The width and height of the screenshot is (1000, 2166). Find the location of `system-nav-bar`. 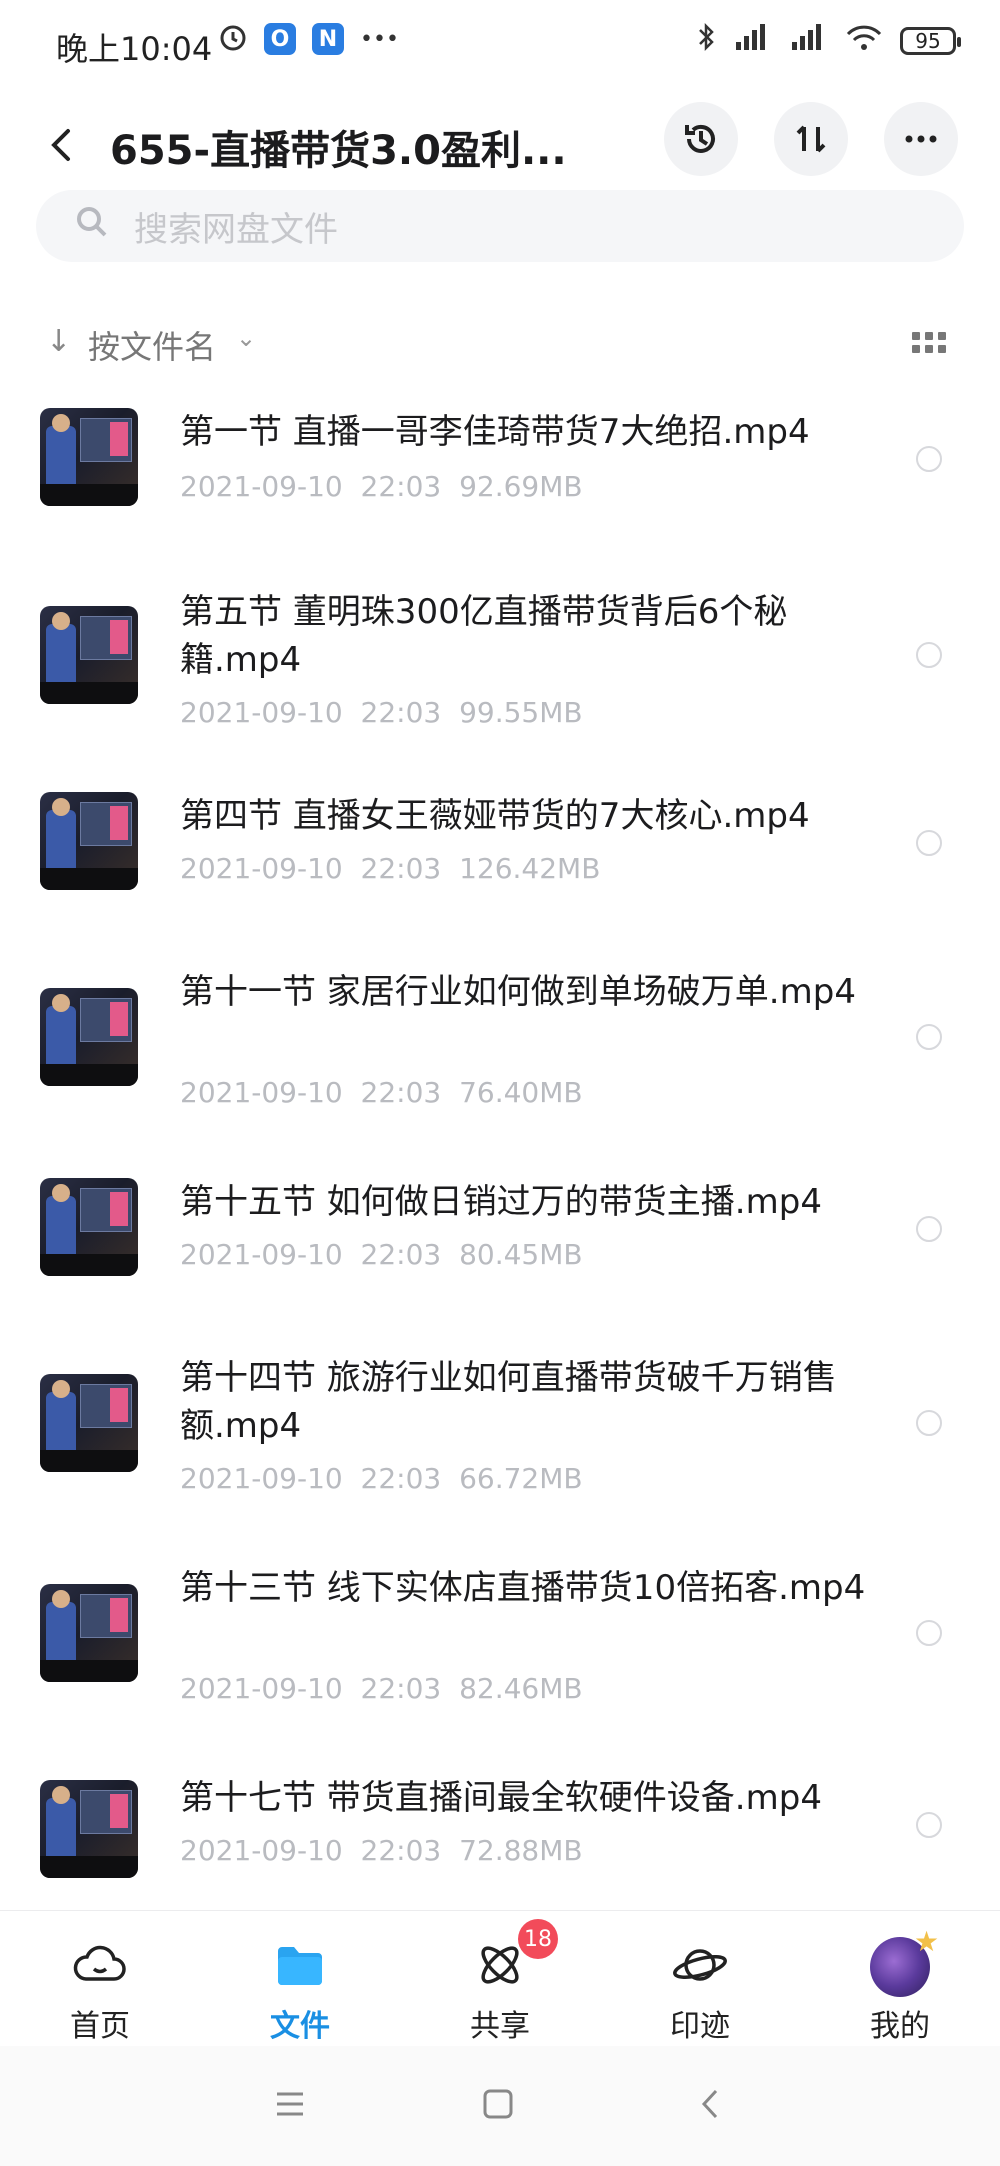

system-nav-bar is located at coordinates (500, 2106).